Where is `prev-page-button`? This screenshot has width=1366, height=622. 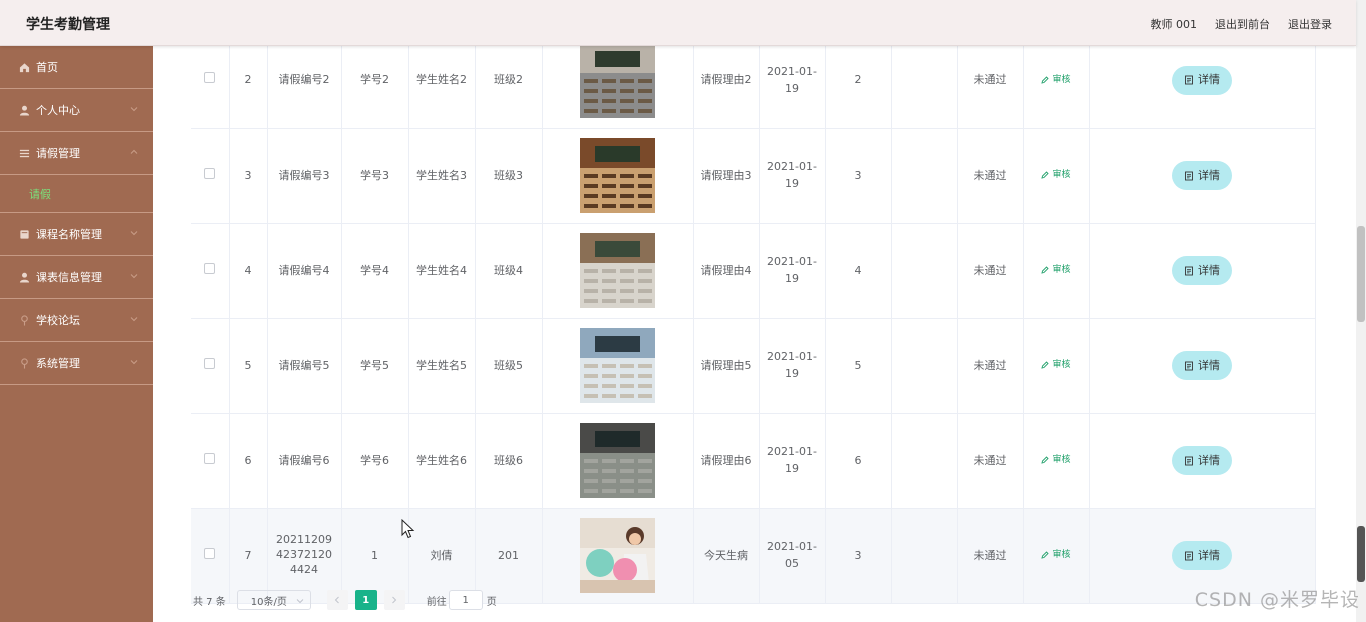 prev-page-button is located at coordinates (337, 600).